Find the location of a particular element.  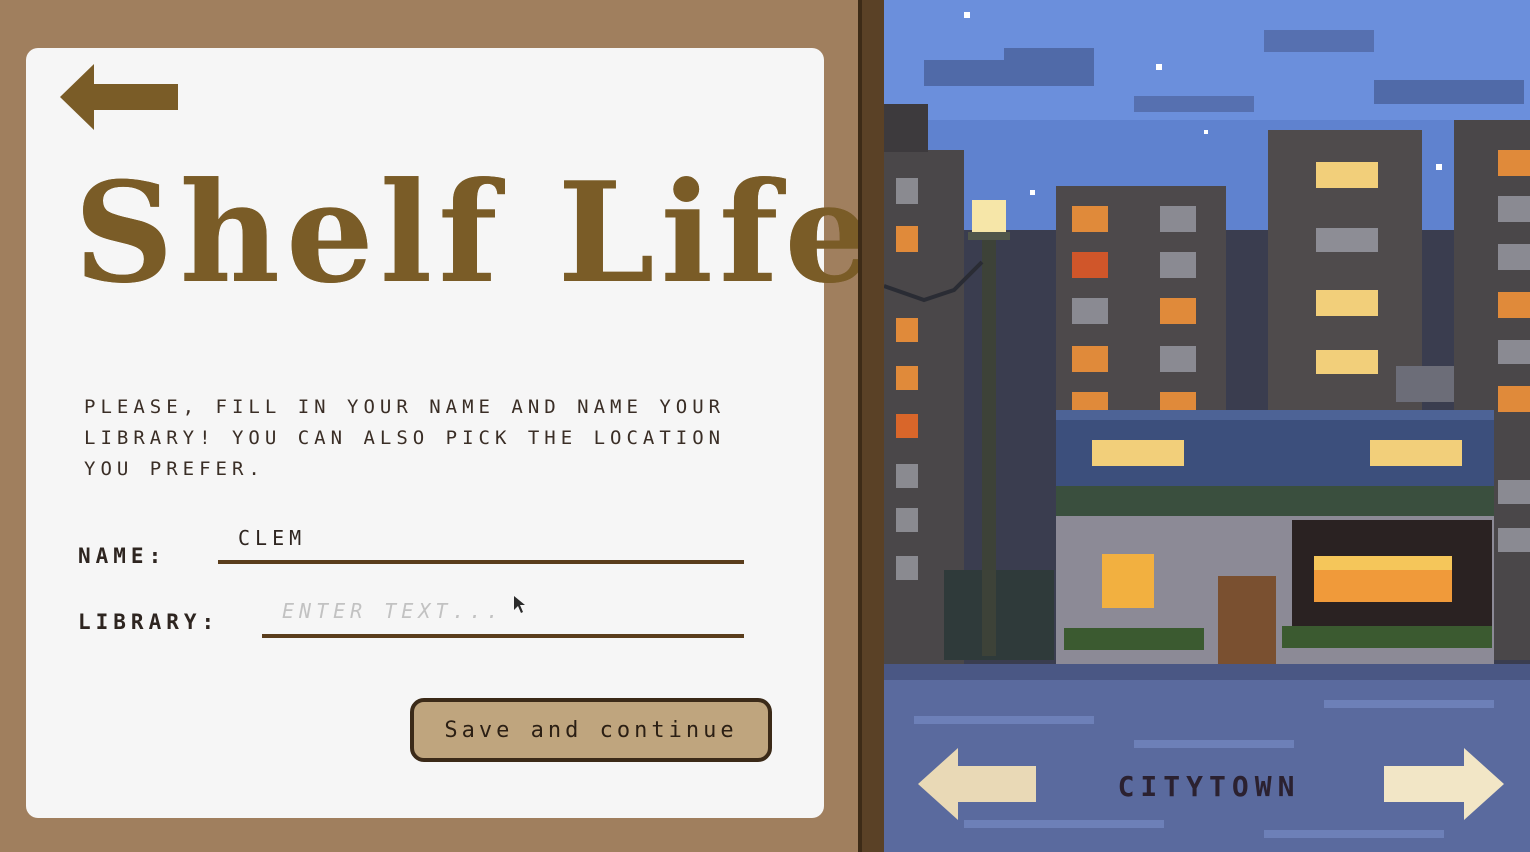

library-input is located at coordinates (503, 616).